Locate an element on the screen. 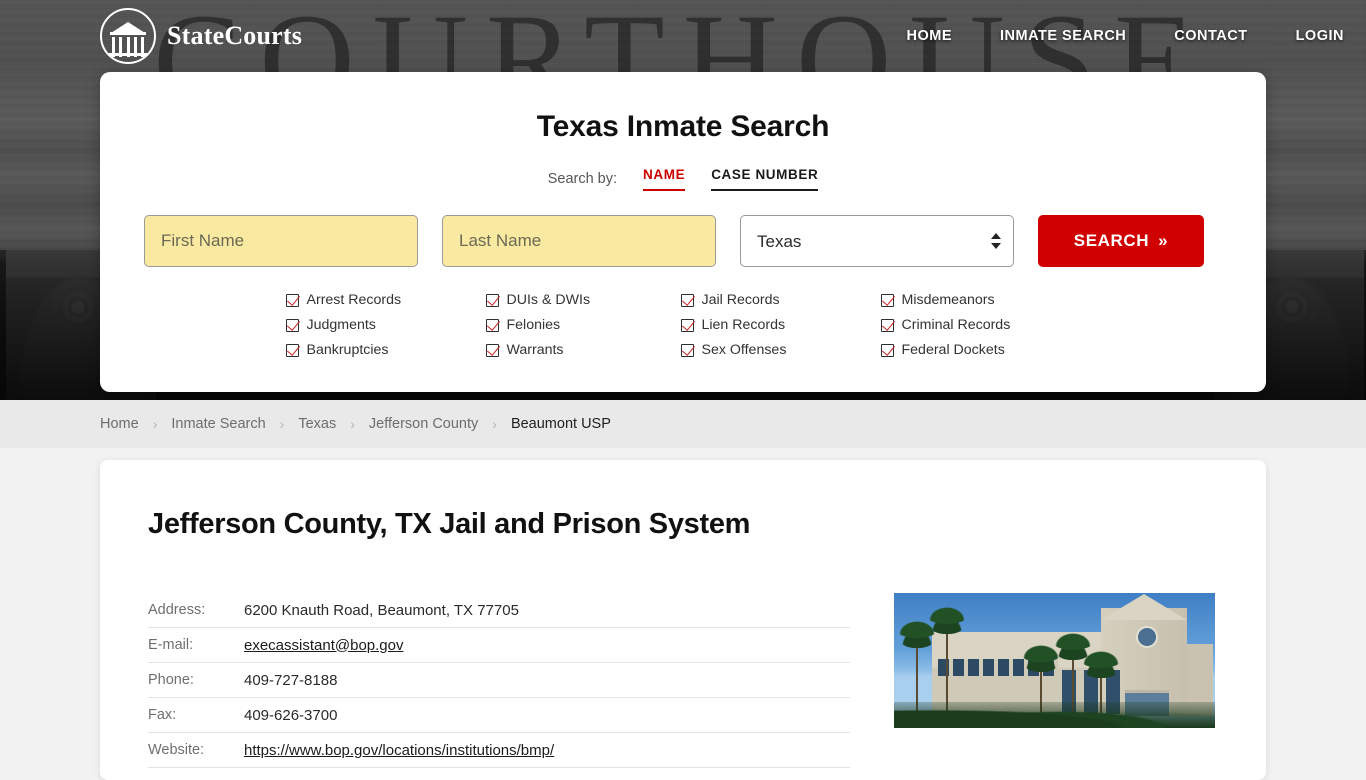 Image resolution: width=1366 pixels, height=780 pixels. nav-item-login: LOGIN is located at coordinates (1320, 36).